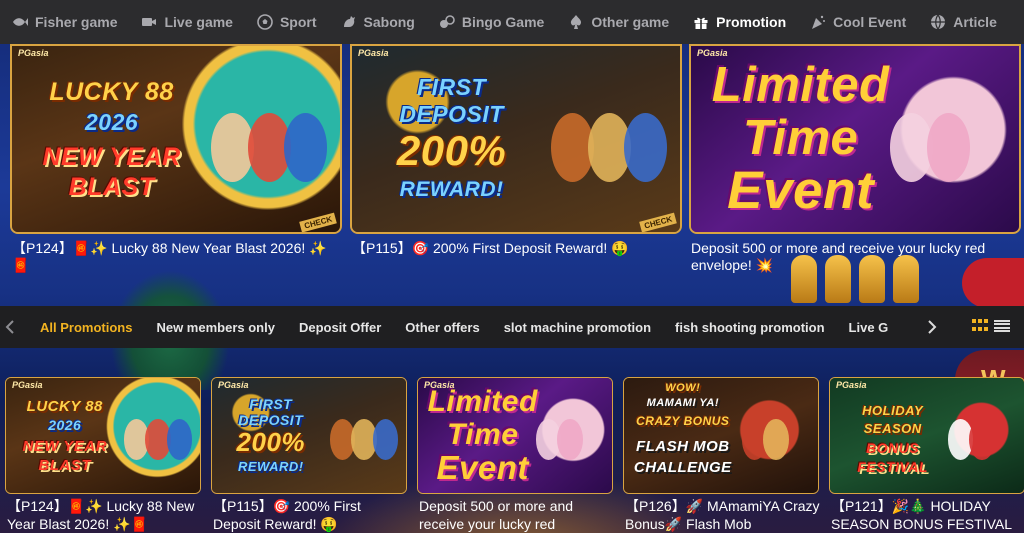  Describe the element at coordinates (892, 429) in the screenshot. I see `banner-title-text: SEASON` at that location.